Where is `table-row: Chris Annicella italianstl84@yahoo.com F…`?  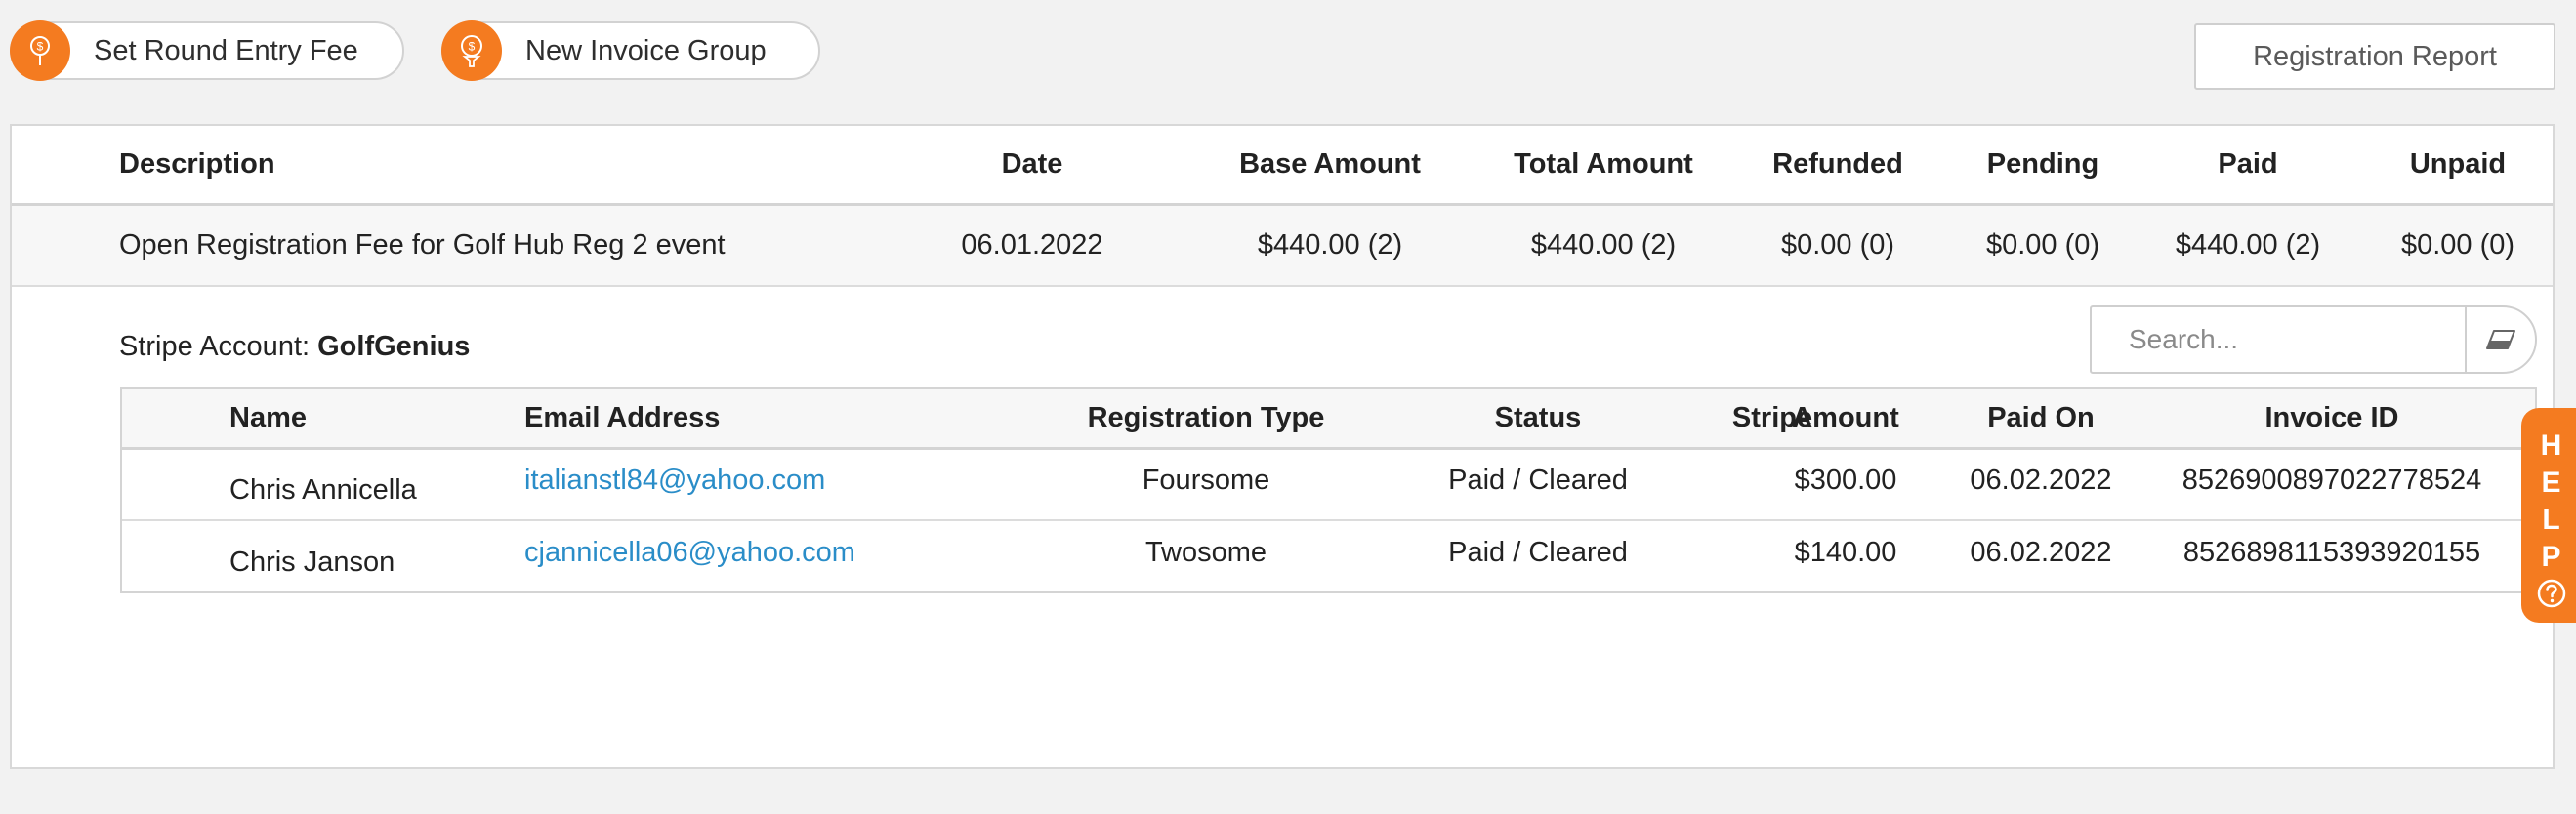 table-row: Chris Annicella italianstl84@yahoo.com F… is located at coordinates (1328, 486).